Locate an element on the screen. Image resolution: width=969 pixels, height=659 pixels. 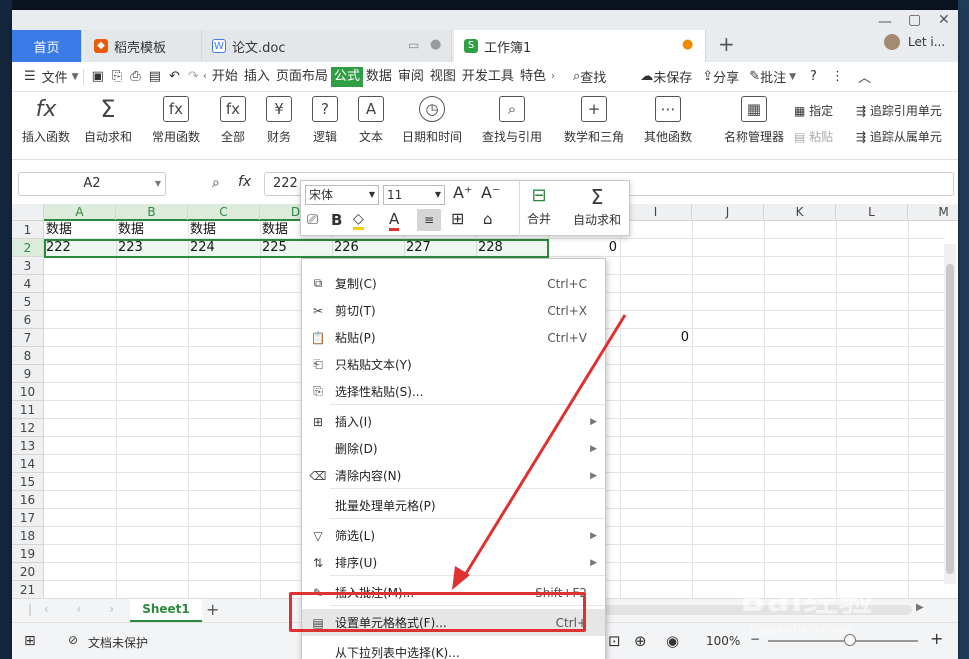
column-header-l: L is located at coordinates (872, 212).